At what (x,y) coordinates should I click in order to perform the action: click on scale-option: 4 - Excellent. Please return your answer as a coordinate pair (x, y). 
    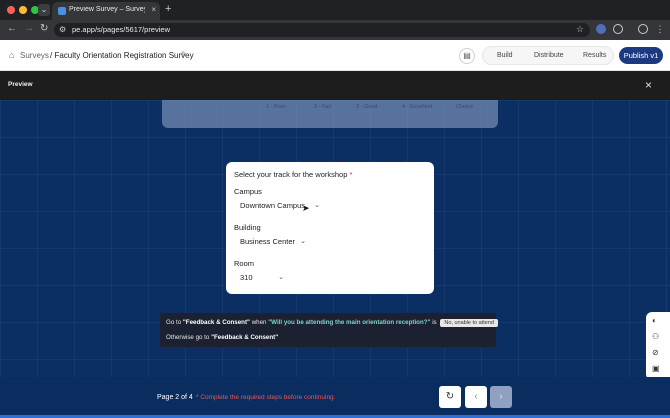
    Looking at the image, I should click on (417, 107).